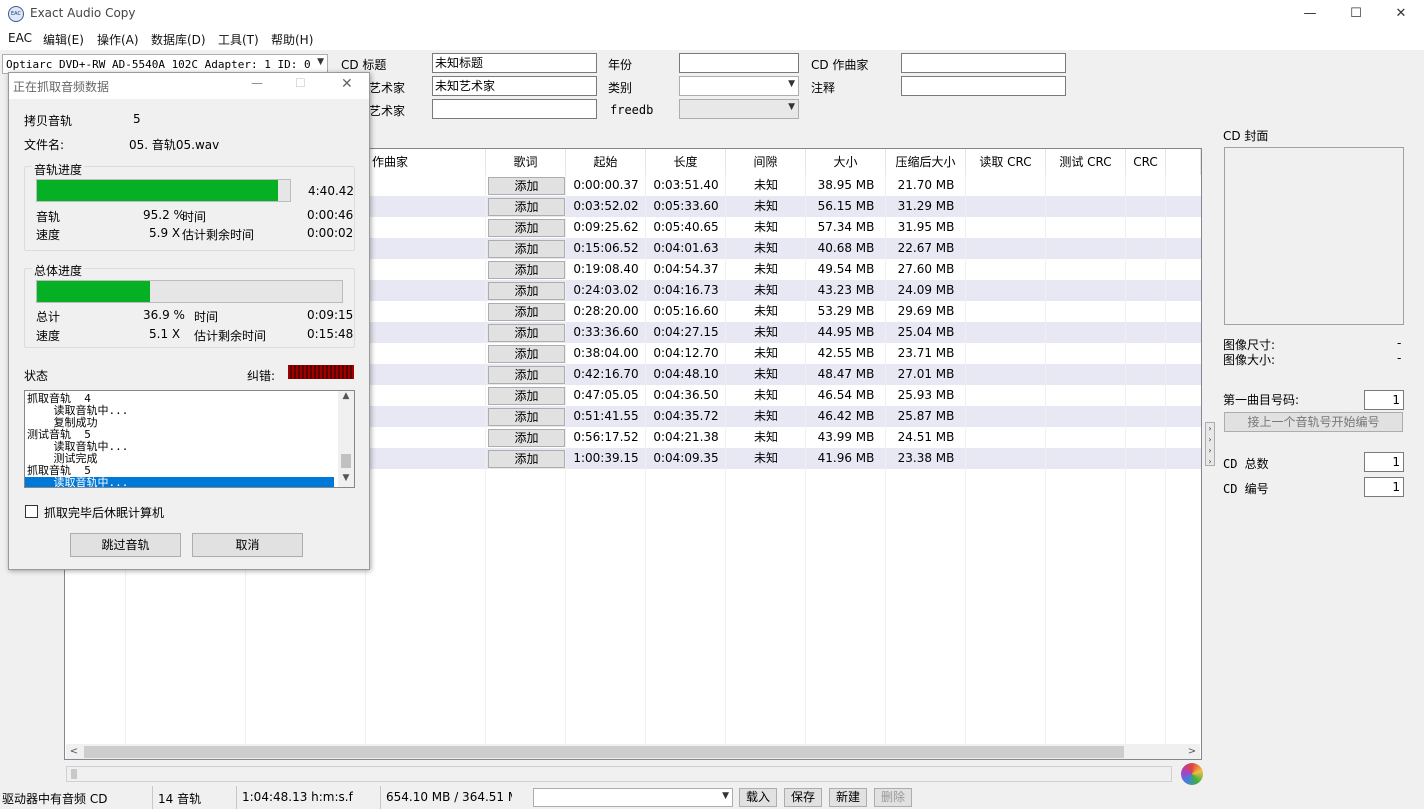 The width and height of the screenshot is (1424, 809). Describe the element at coordinates (620, 65) in the screenshot. I see `year-label: 年份` at that location.